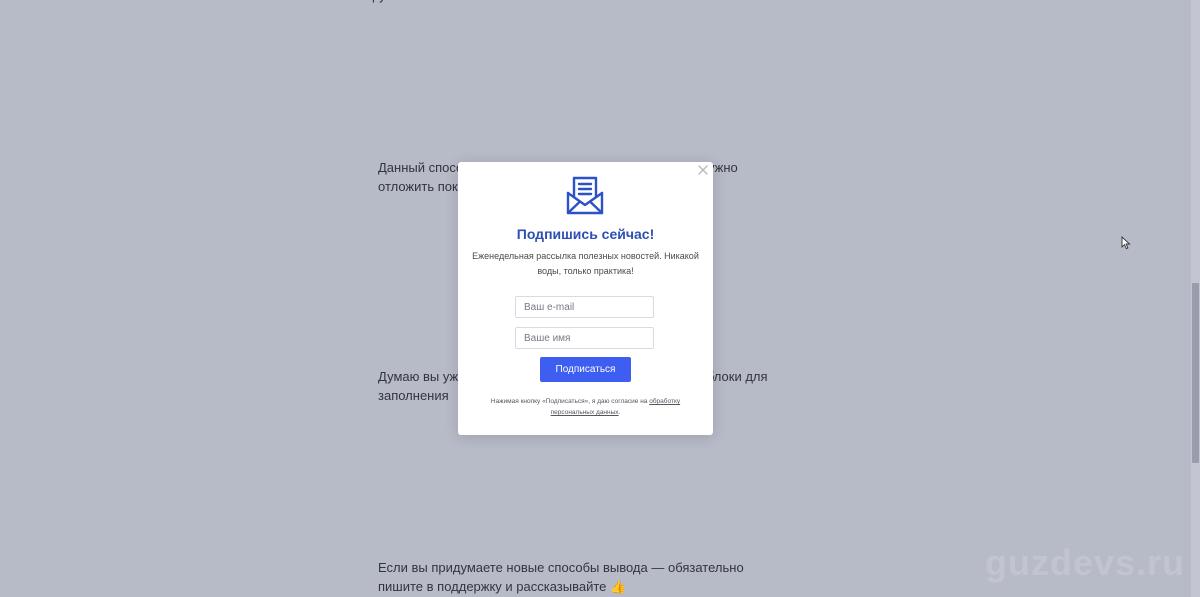 This screenshot has width=1200, height=597. What do you see at coordinates (584, 338) in the screenshot?
I see `name-input` at bounding box center [584, 338].